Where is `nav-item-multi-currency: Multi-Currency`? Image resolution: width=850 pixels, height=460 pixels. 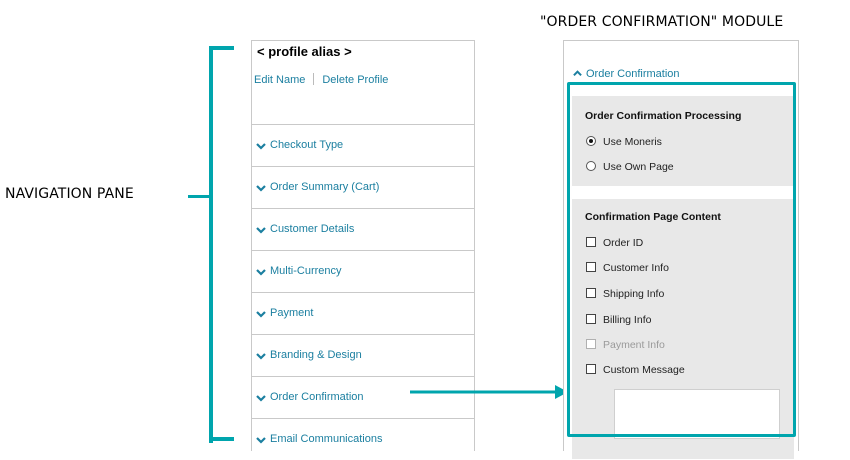
nav-item-multi-currency: Multi-Currency is located at coordinates (363, 271).